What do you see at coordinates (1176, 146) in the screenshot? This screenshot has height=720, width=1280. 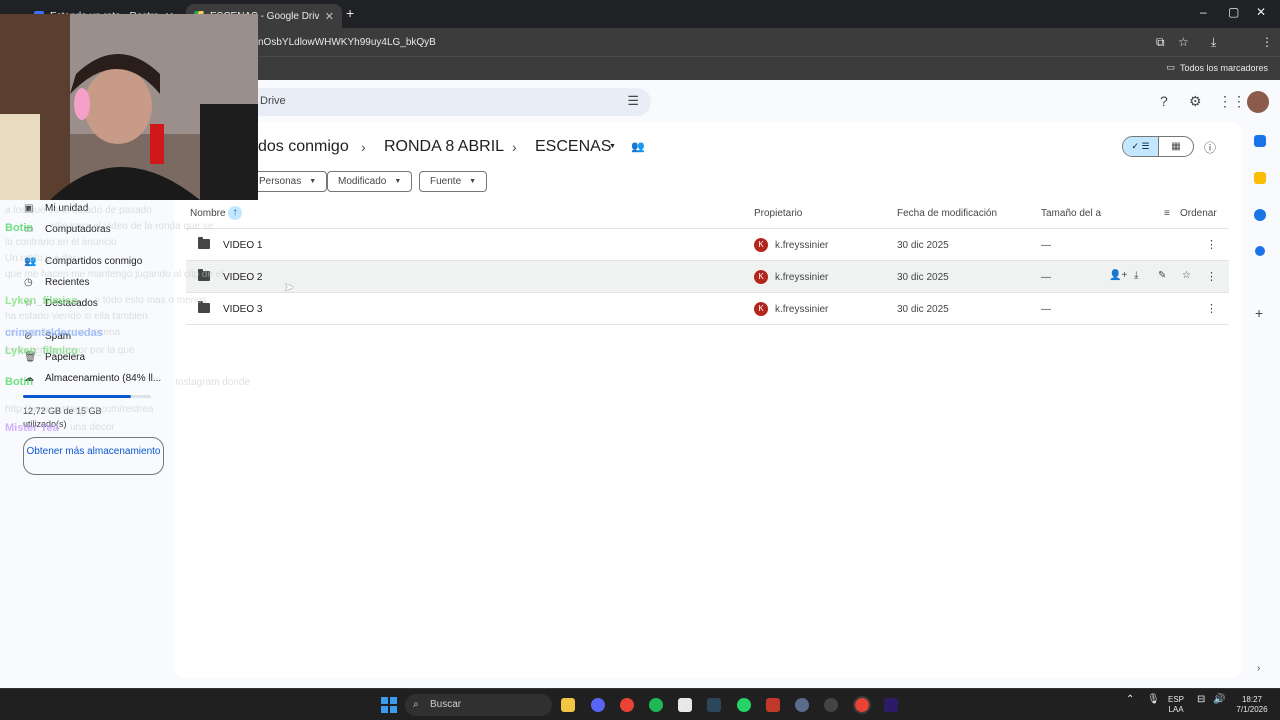 I see `grid-view-button: ▦` at bounding box center [1176, 146].